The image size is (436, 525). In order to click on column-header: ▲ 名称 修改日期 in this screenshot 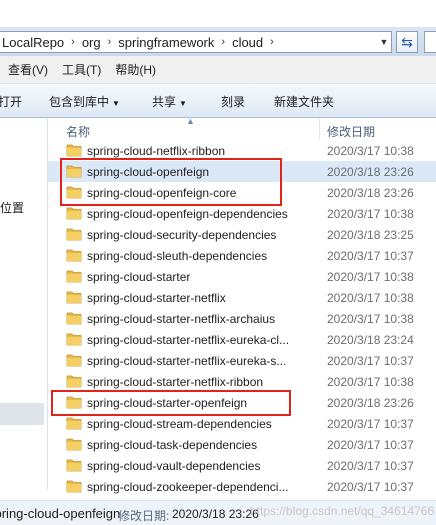, I will do `click(242, 128)`.